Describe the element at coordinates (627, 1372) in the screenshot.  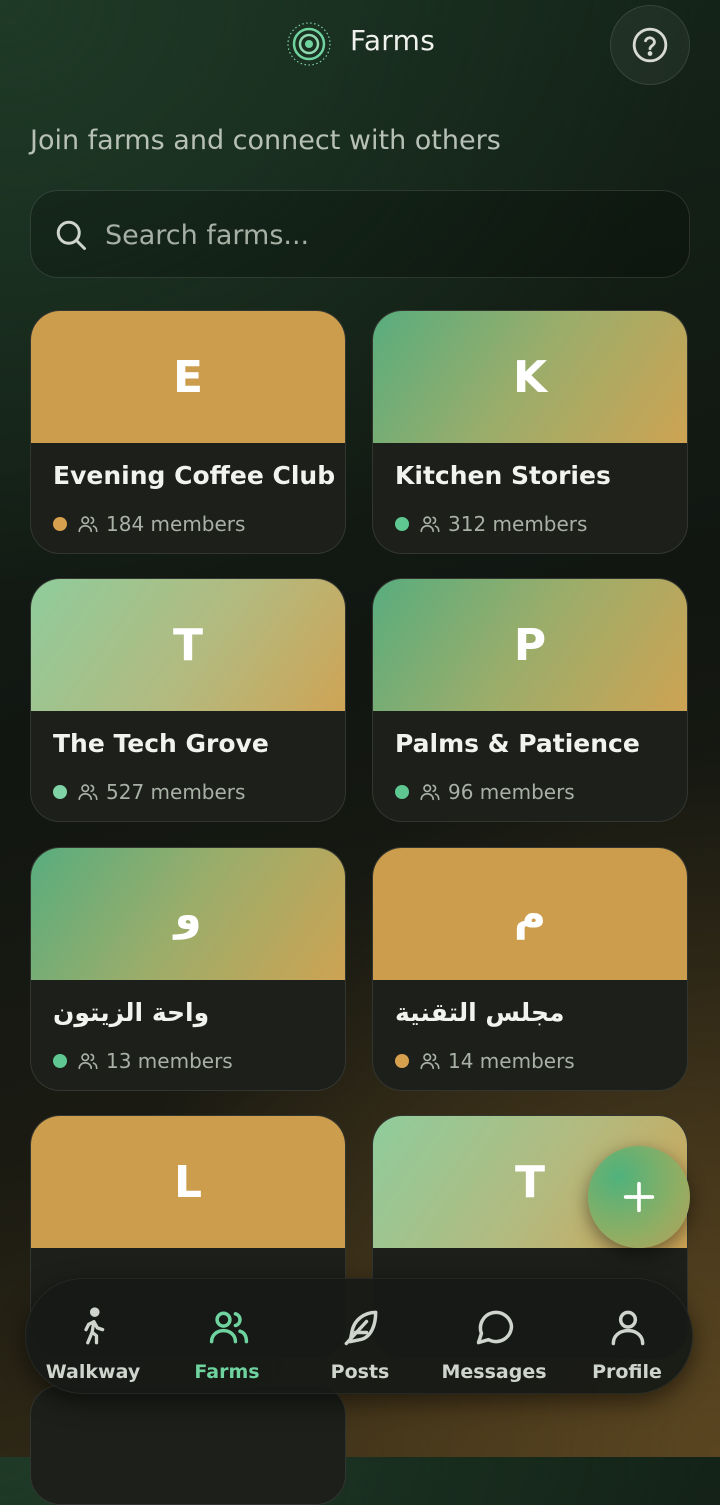
I see `nav-label: Profile` at that location.